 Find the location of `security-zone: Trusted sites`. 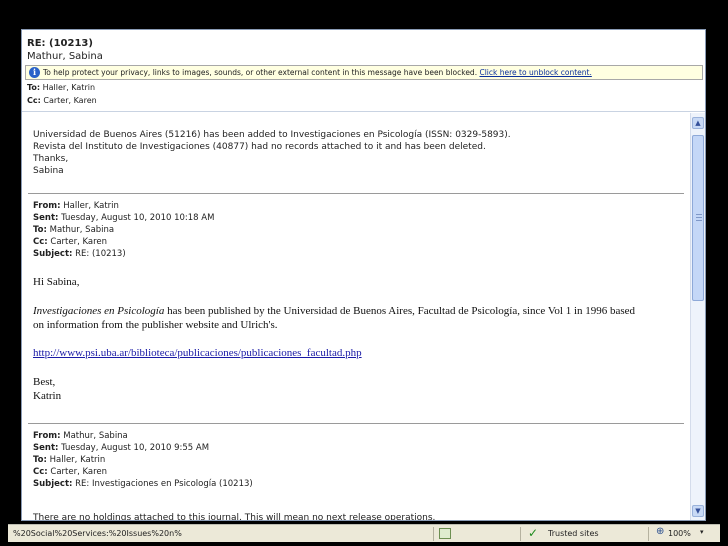

security-zone: Trusted sites is located at coordinates (573, 533).